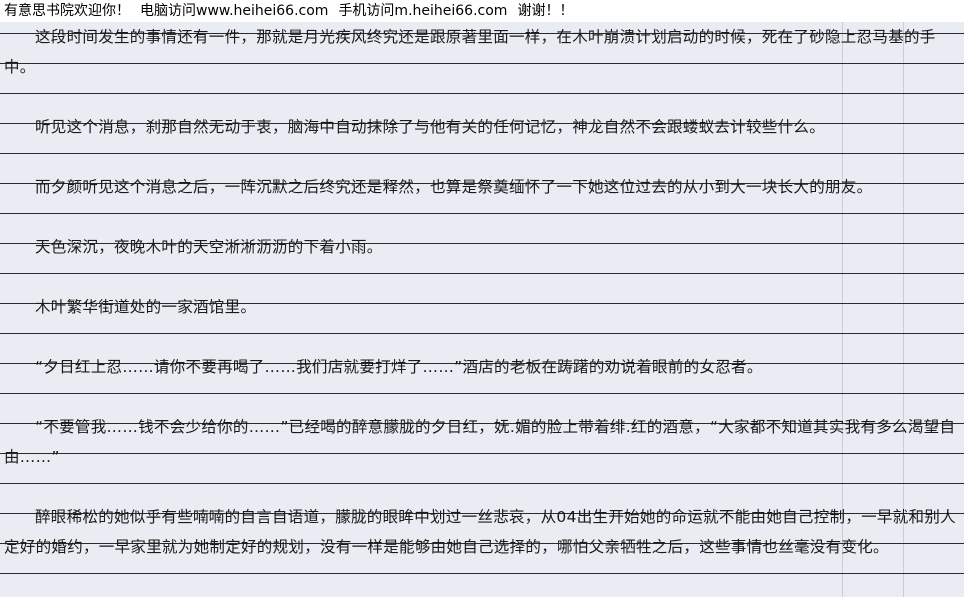 This screenshot has width=964, height=597. What do you see at coordinates (234, 11) in the screenshot?
I see `banner-pc-link: 电脑访问www.heihei66.com` at bounding box center [234, 11].